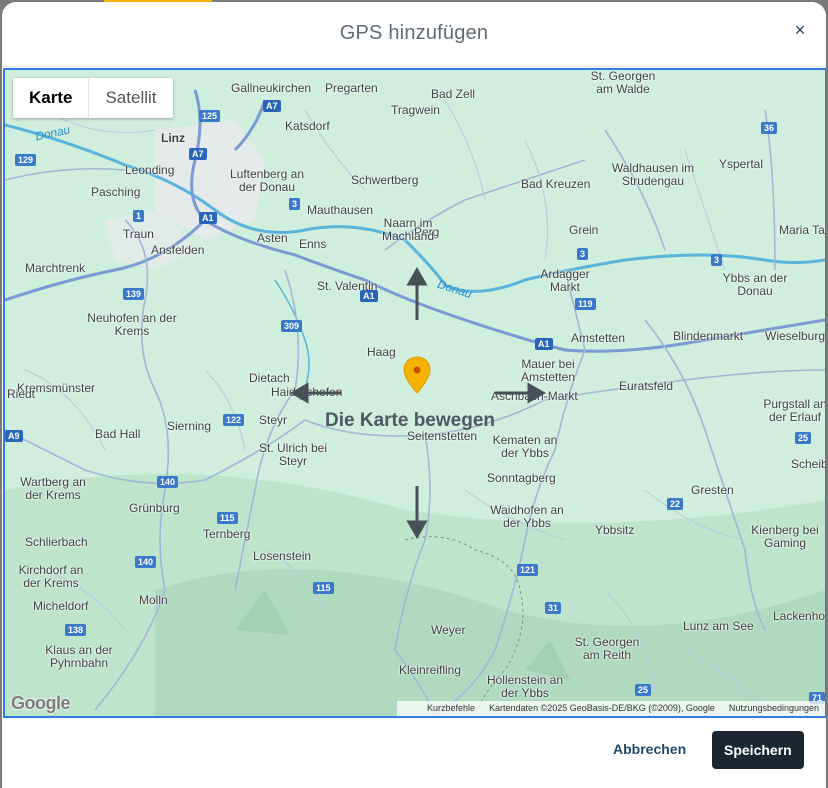 This screenshot has width=828, height=788. Describe the element at coordinates (649, 749) in the screenshot. I see `cancel-button: Abbrechen` at that location.